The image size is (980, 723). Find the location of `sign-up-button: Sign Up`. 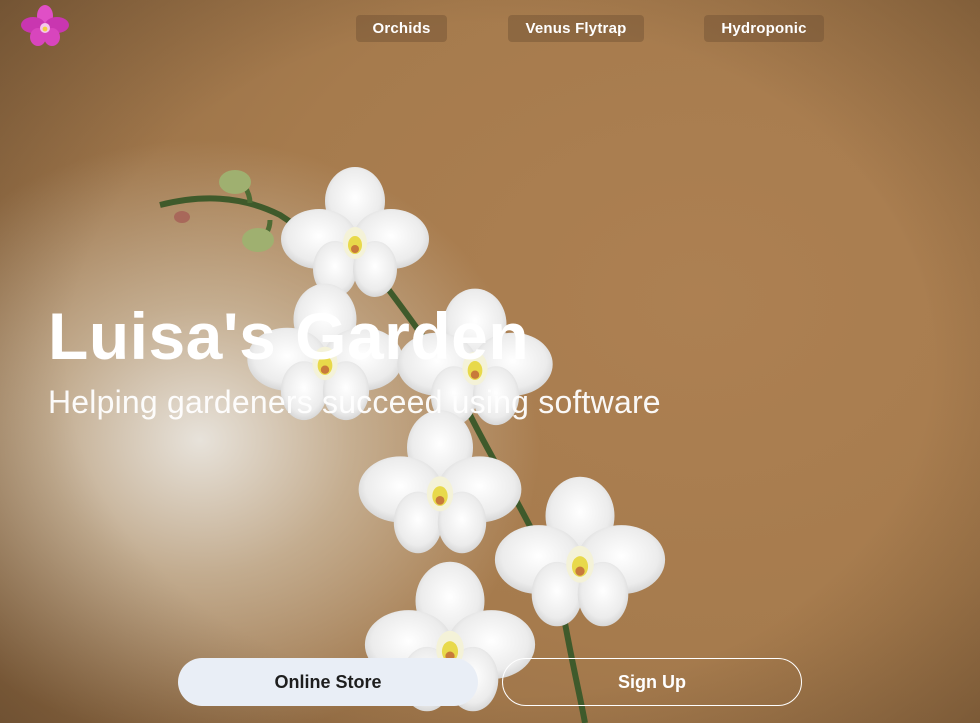

sign-up-button: Sign Up is located at coordinates (652, 682).